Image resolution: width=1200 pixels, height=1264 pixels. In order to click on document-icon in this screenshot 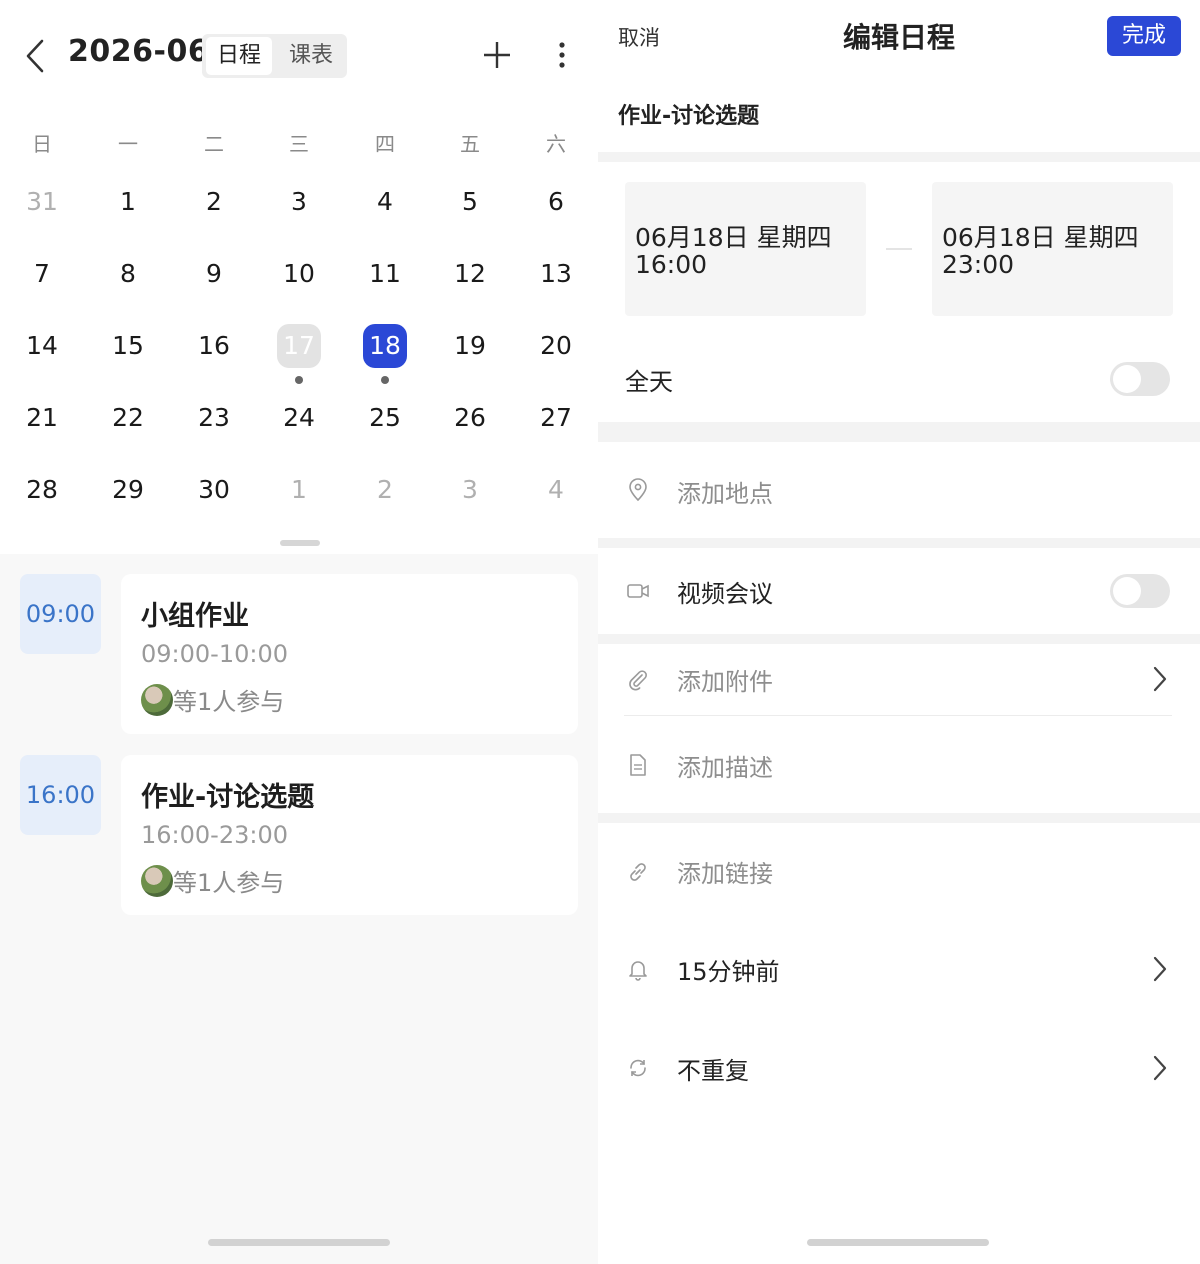, I will do `click(638, 765)`.